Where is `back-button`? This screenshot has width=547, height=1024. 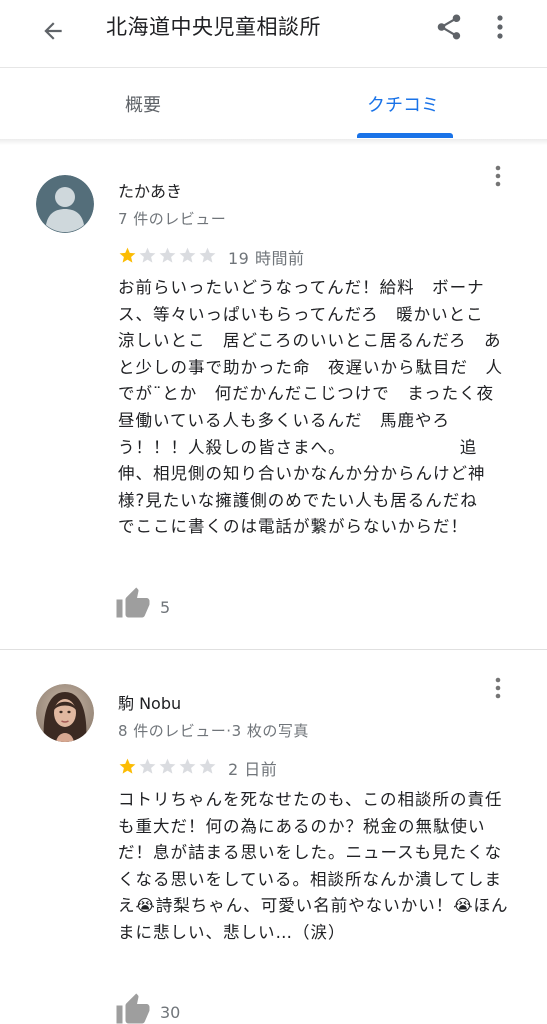 back-button is located at coordinates (53, 31).